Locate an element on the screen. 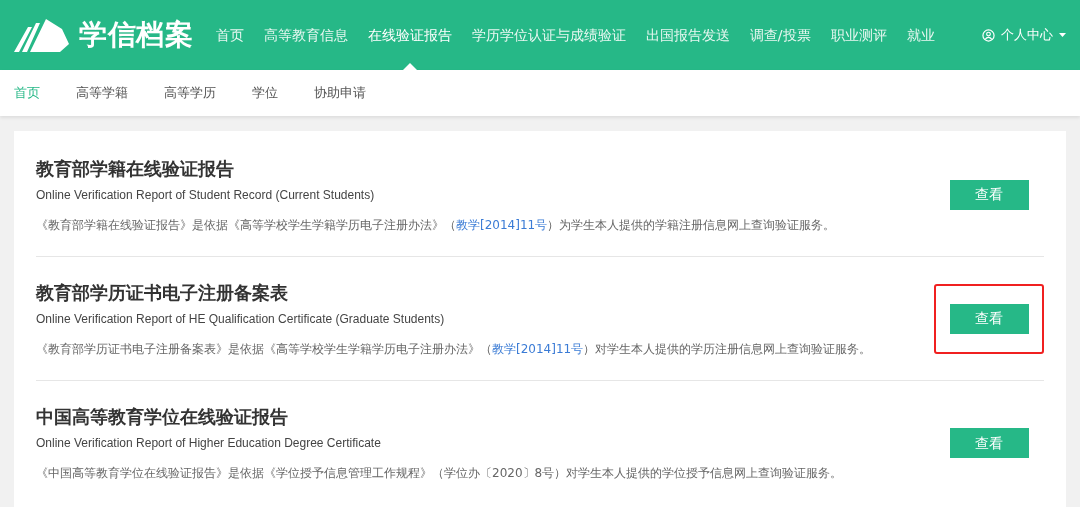 The width and height of the screenshot is (1080, 507). report-subtitle: Online Verification Report of Higher Education Degree Certificate is located at coordinates (209, 443).